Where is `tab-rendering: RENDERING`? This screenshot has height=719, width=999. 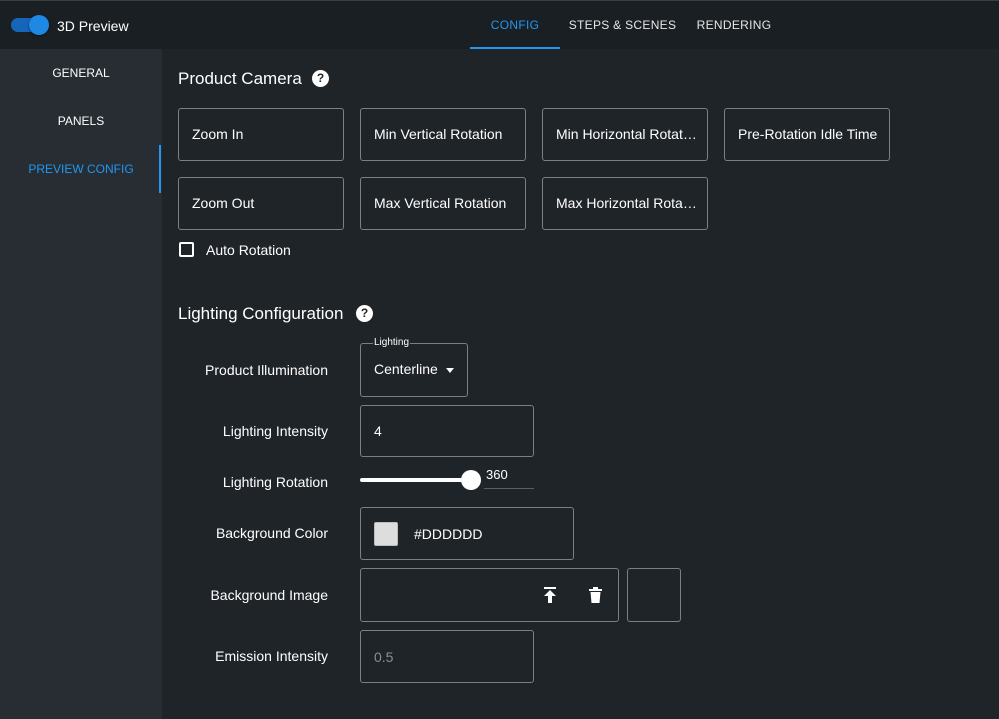
tab-rendering: RENDERING is located at coordinates (734, 25).